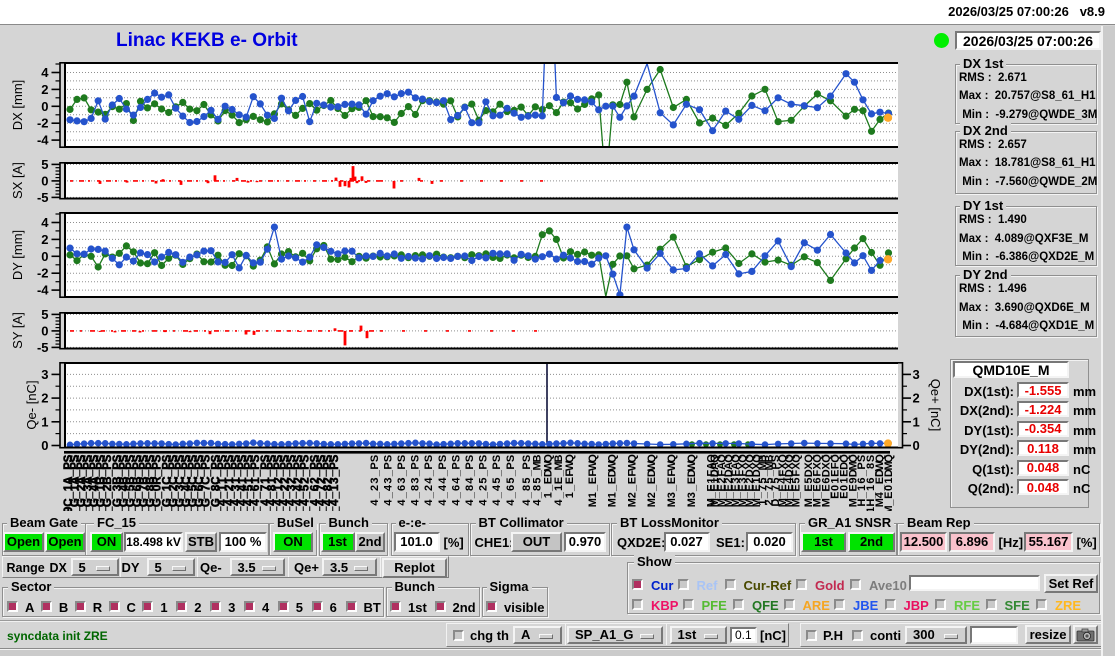  Describe the element at coordinates (31, 404) in the screenshot. I see `svg-text: Qe- [nC]` at that location.